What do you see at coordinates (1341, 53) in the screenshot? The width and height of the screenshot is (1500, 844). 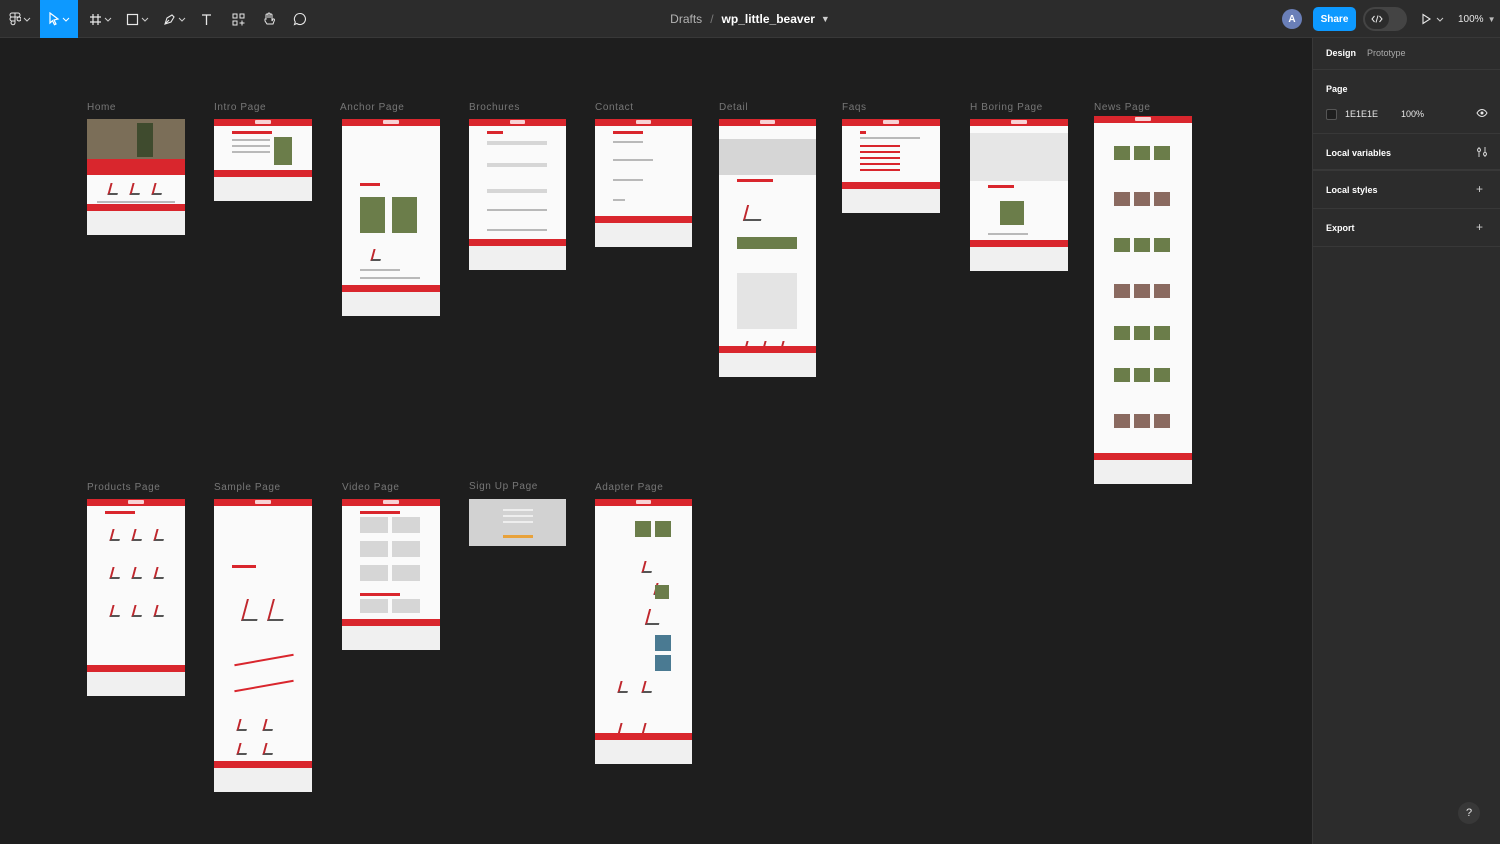 I see `tab-design: Design` at bounding box center [1341, 53].